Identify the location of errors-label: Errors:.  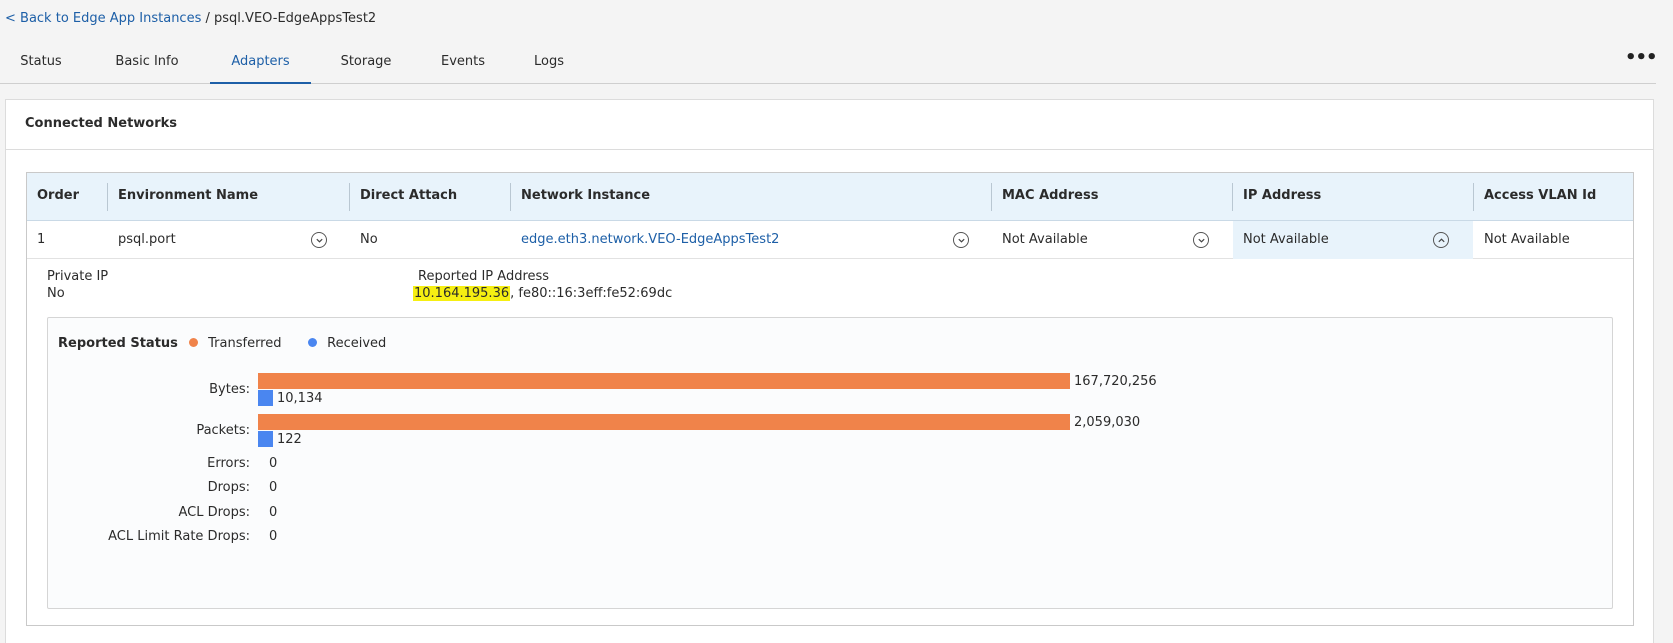
(228, 463).